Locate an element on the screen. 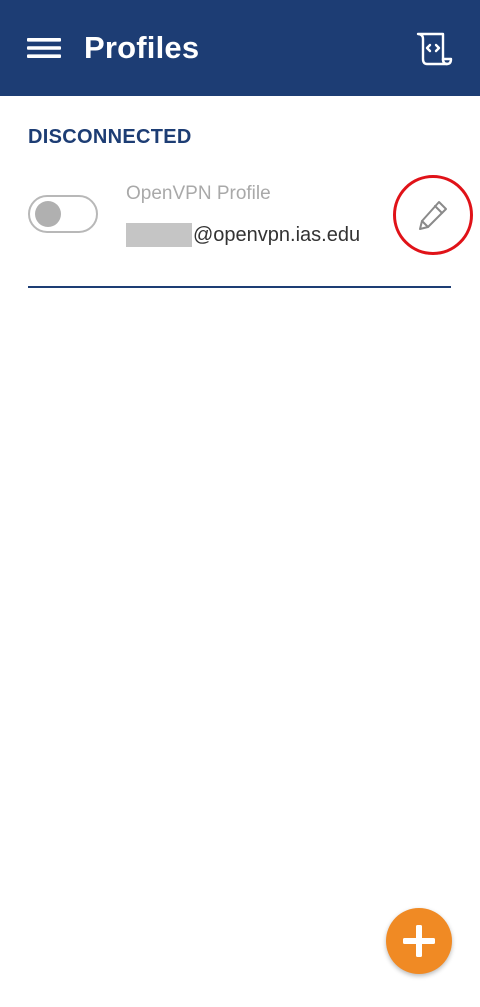 This screenshot has height=1007, width=480. redacted-username is located at coordinates (159, 235).